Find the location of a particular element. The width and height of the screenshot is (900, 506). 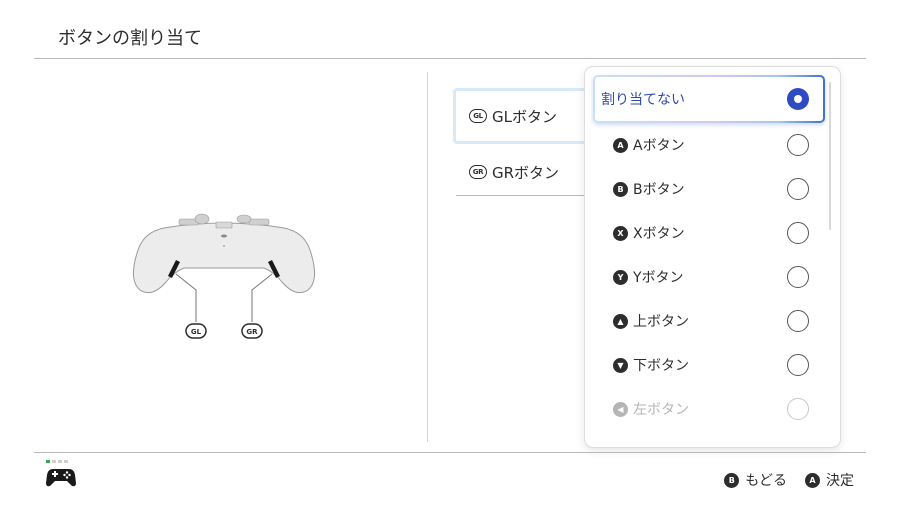

option-unassigned: 割り当てない is located at coordinates (709, 99).